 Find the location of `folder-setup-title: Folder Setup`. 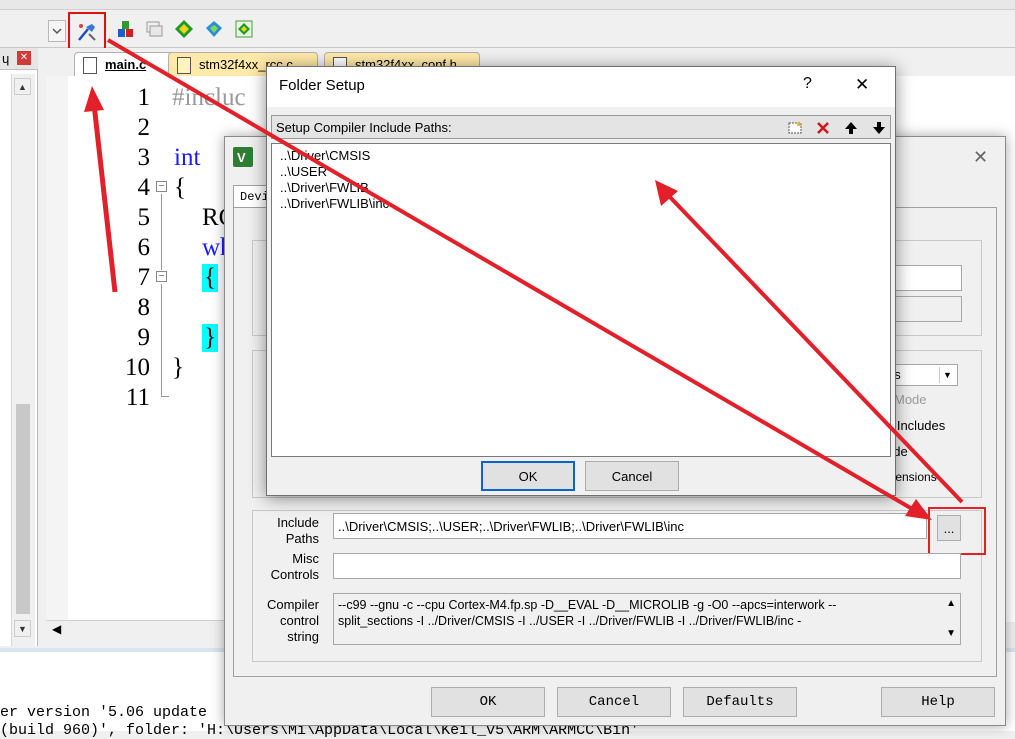

folder-setup-title: Folder Setup is located at coordinates (322, 85).